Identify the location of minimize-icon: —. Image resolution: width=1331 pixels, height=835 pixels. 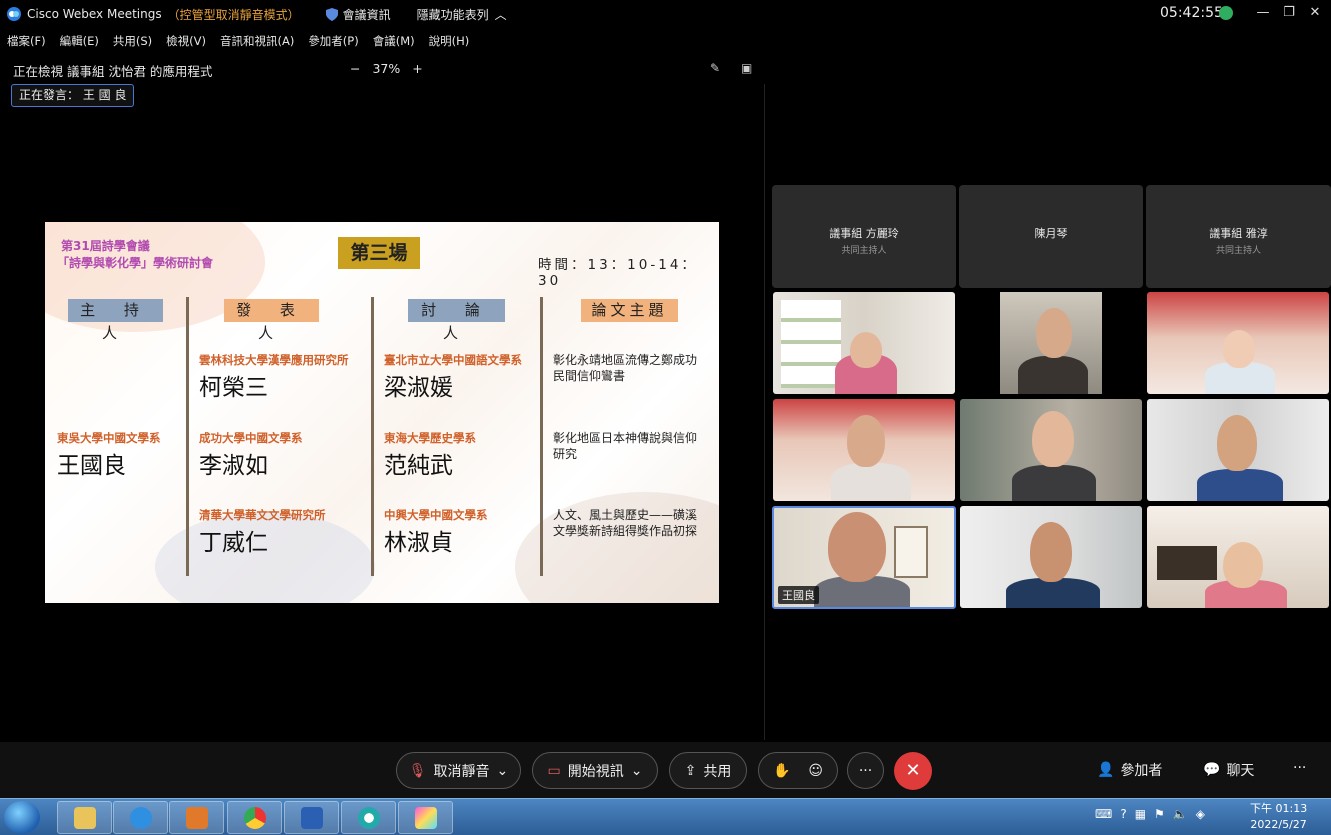
(1263, 13).